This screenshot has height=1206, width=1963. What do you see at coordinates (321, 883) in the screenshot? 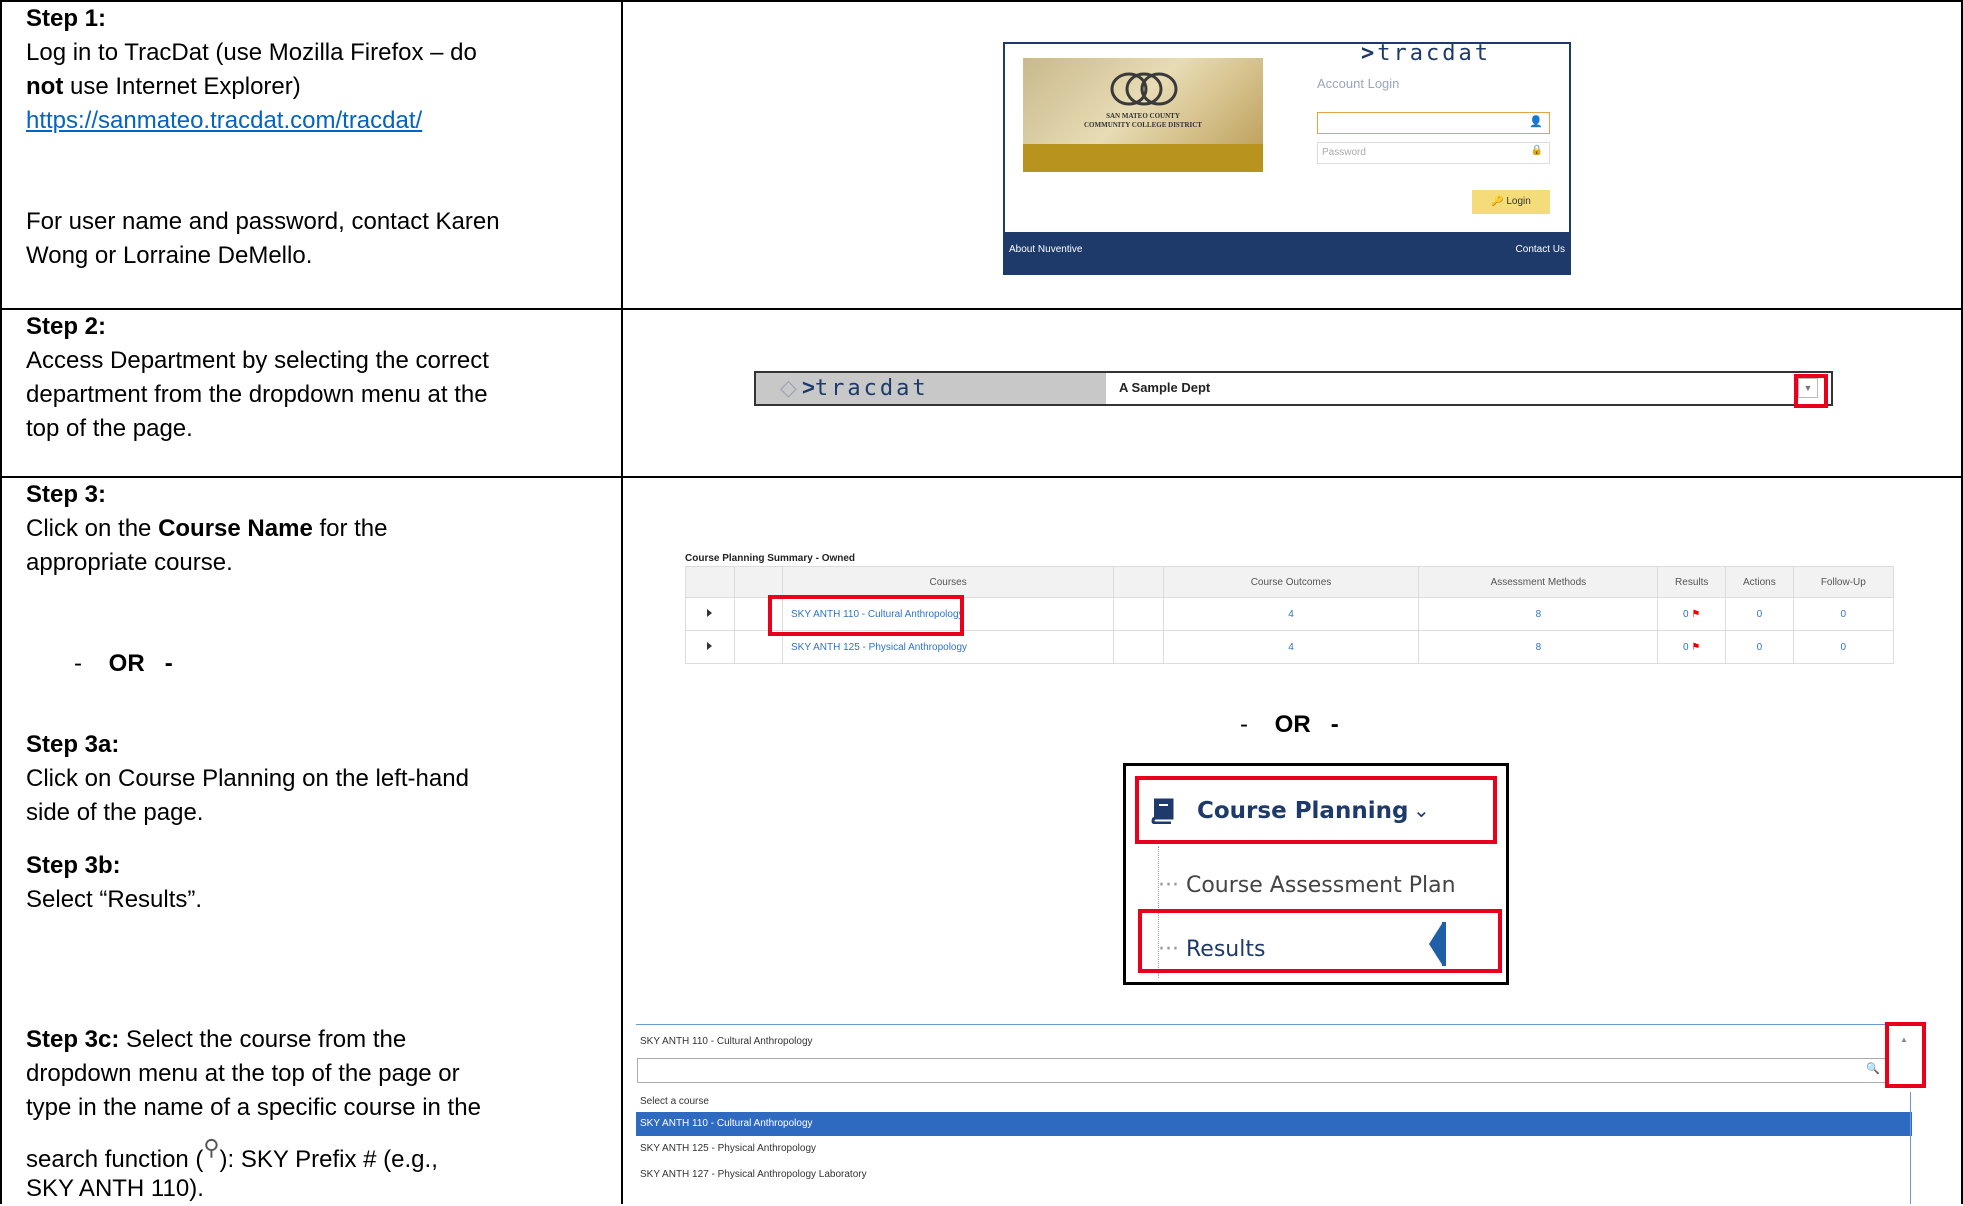
I see `step3b-text: Step 3b: Select “Results”.` at bounding box center [321, 883].